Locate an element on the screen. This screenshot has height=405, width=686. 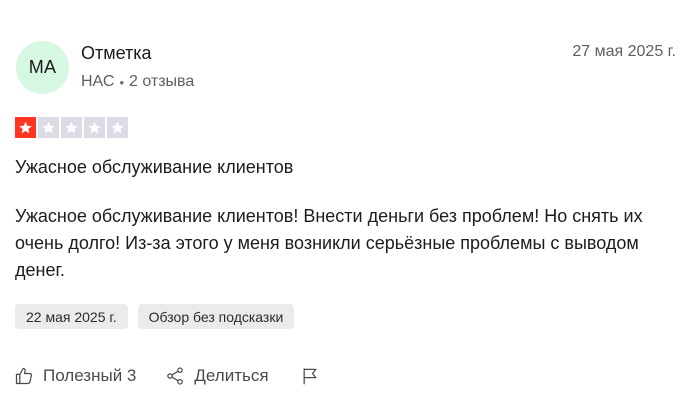
star-rating is located at coordinates (71, 127).